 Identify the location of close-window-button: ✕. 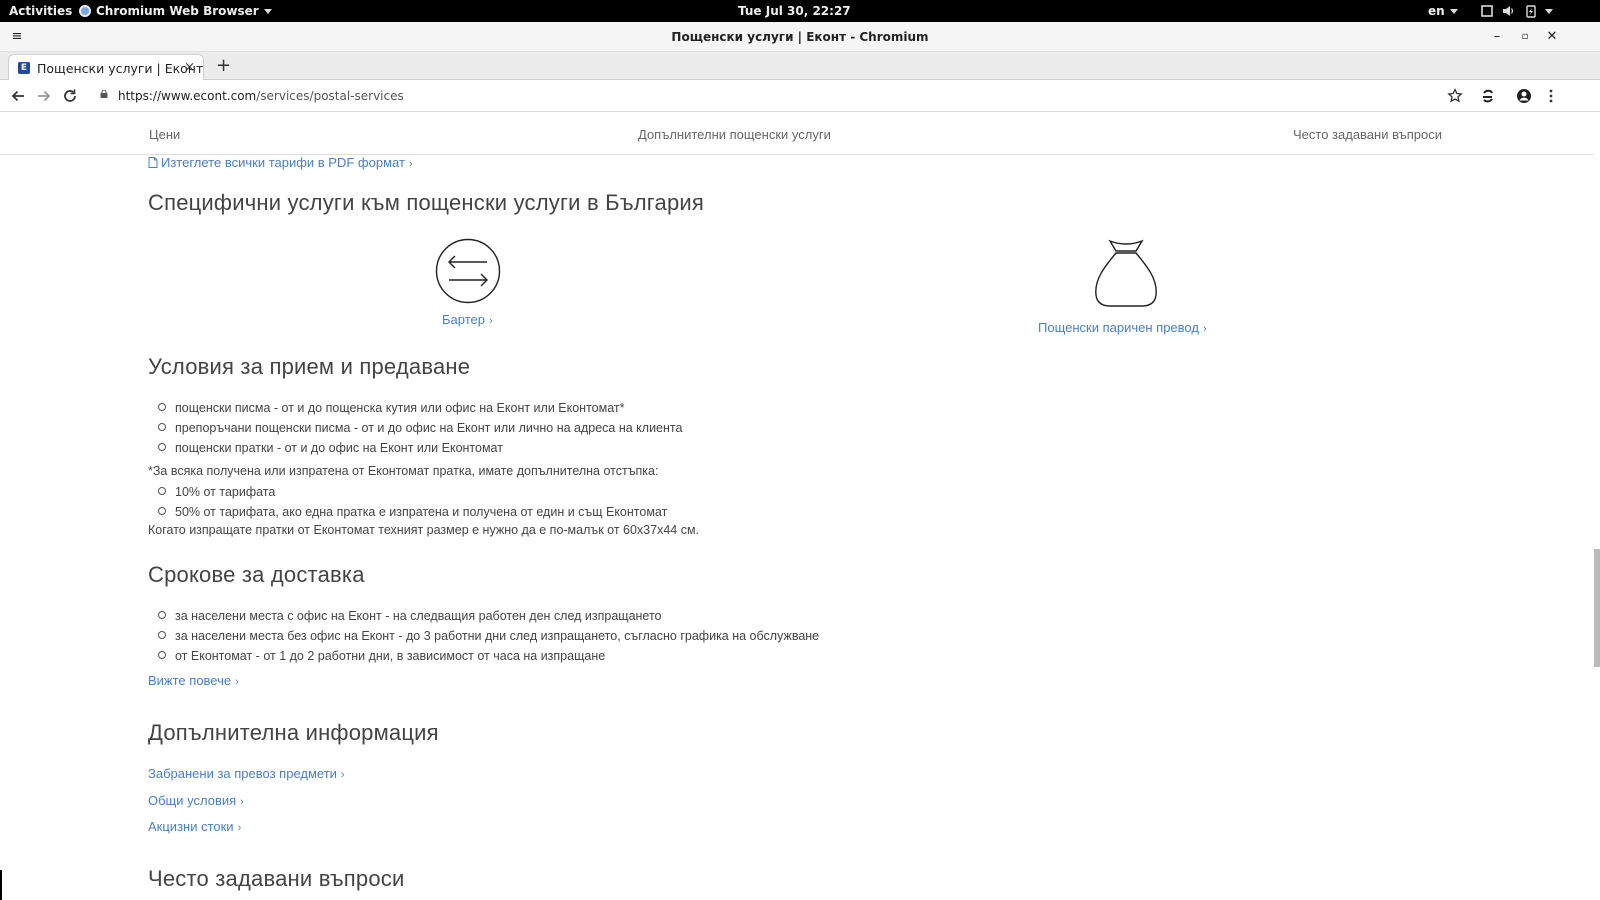
(1552, 37).